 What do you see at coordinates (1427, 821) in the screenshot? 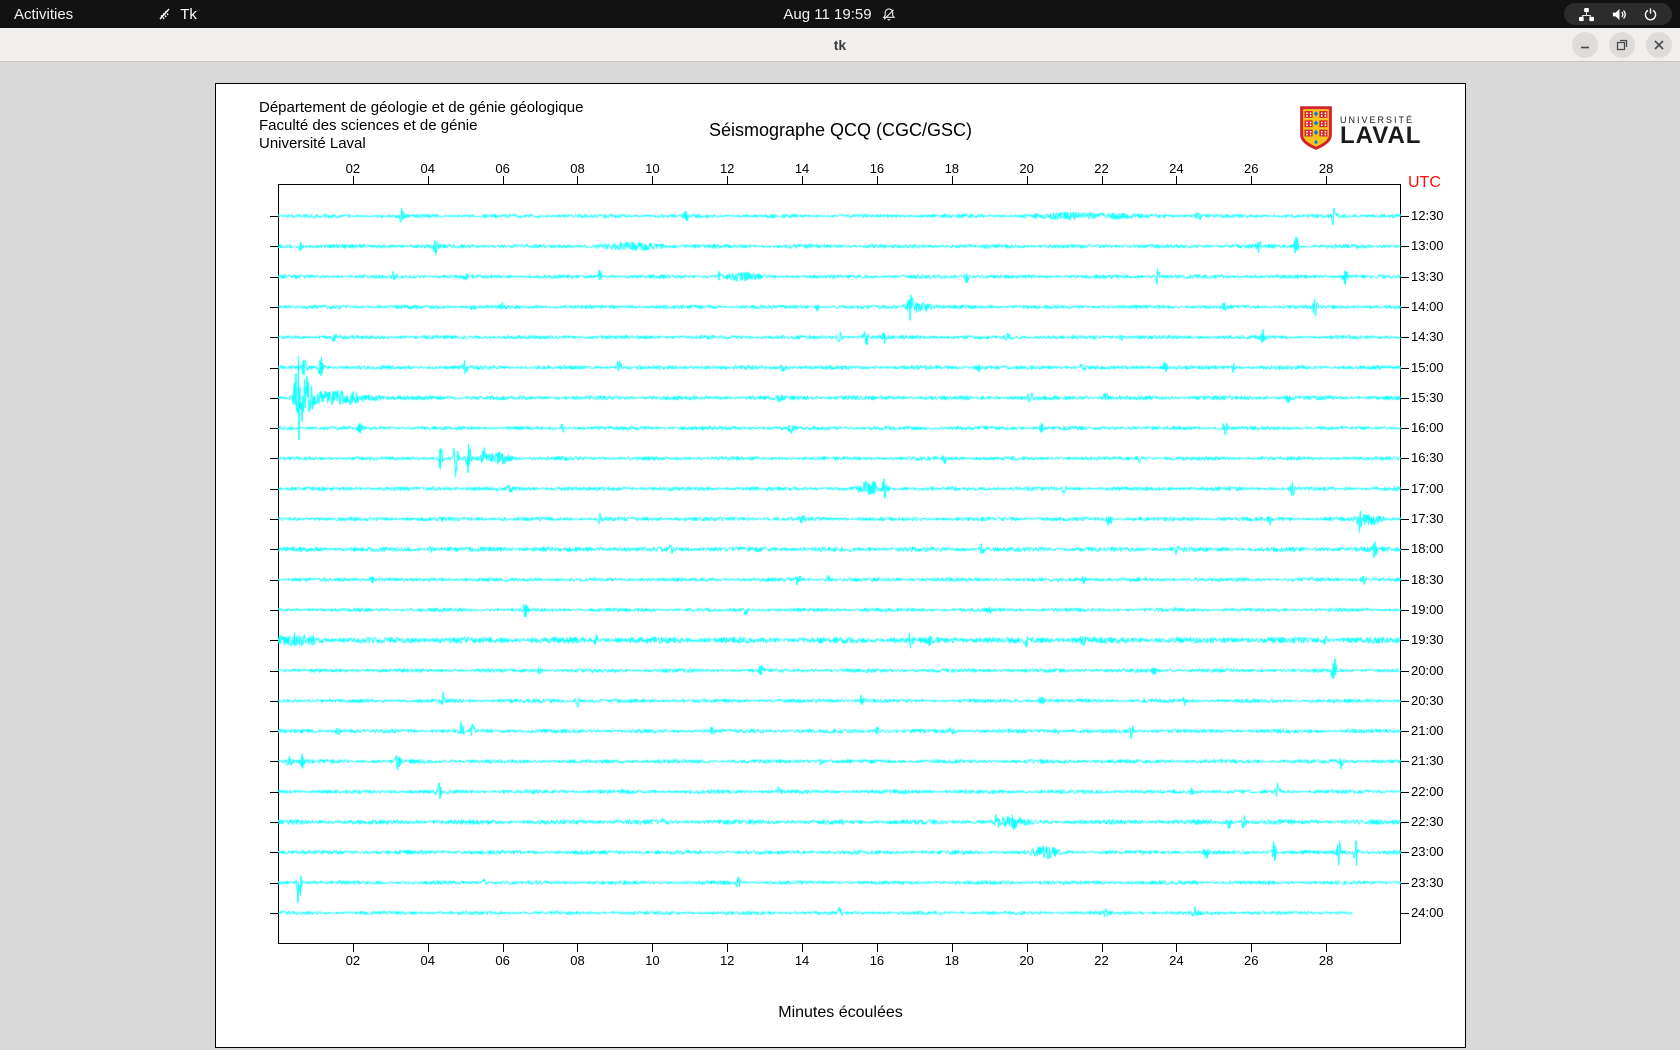
I see `utc-time-label: 22:30` at bounding box center [1427, 821].